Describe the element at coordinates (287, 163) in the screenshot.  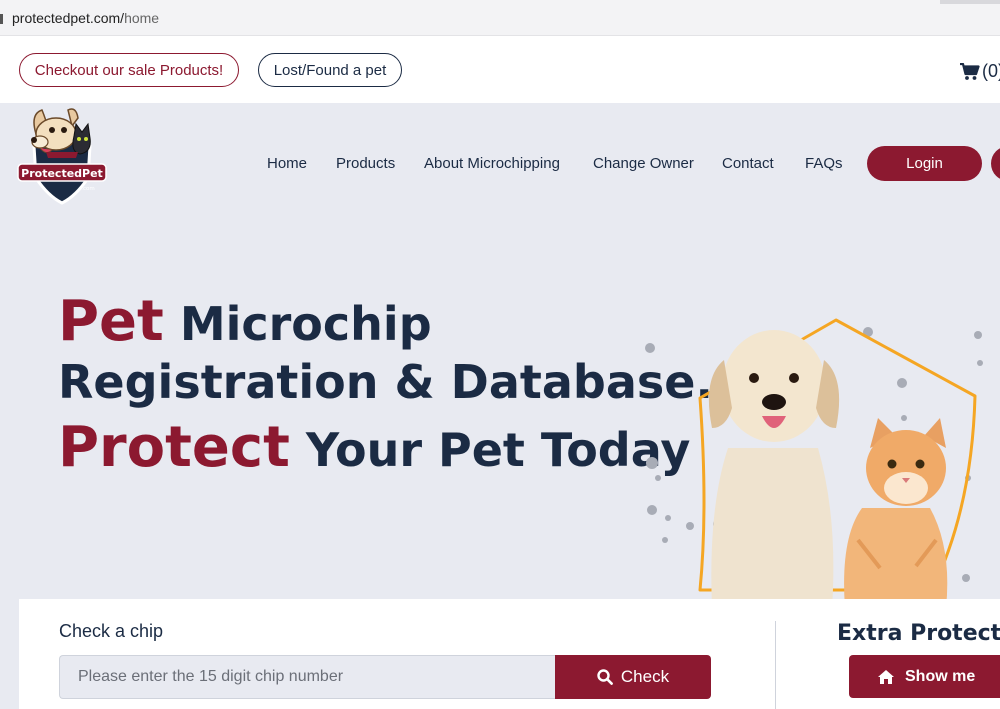
I see `nav-home: Home` at that location.